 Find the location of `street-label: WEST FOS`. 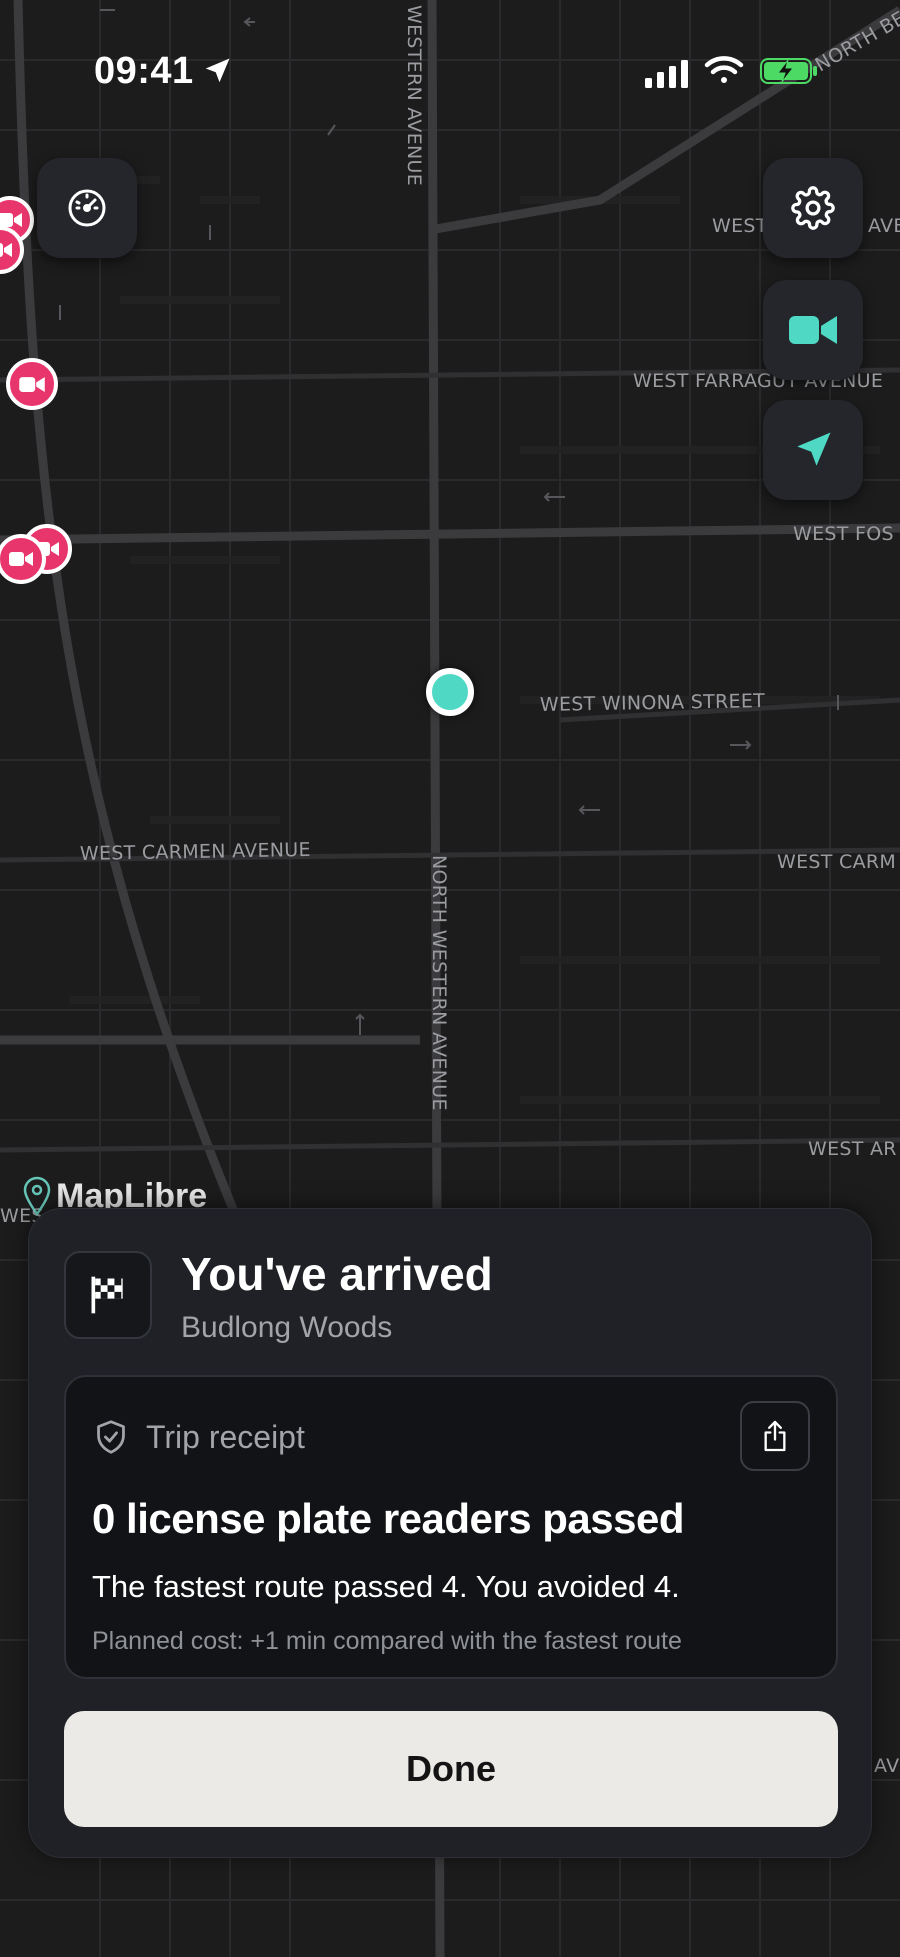

street-label: WEST FOS is located at coordinates (843, 534).